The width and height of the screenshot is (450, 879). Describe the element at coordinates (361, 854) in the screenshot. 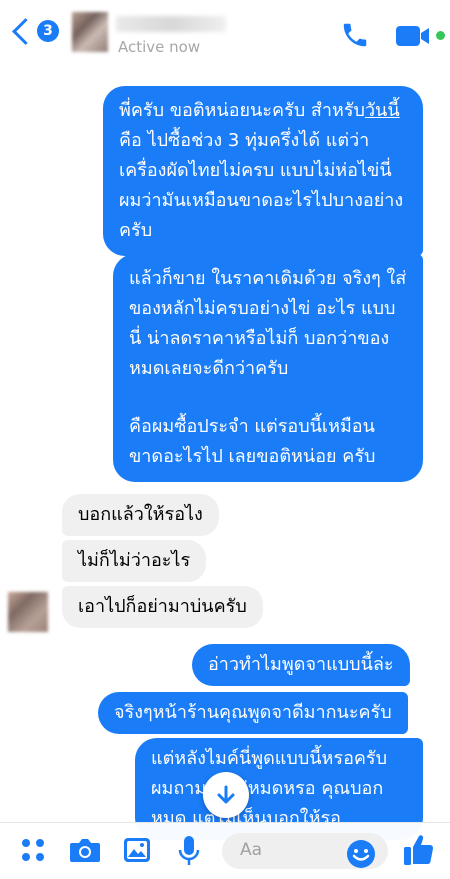

I see `emoji-icon` at that location.